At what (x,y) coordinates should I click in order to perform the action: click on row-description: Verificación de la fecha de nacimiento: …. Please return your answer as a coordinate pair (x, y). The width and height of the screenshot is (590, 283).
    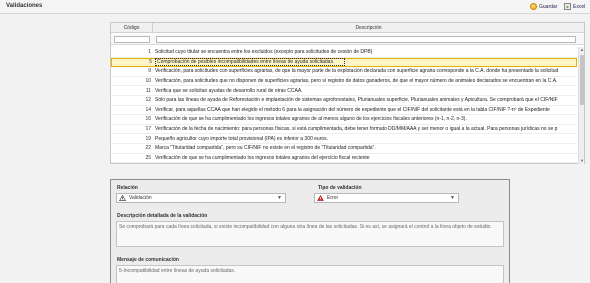
    Looking at the image, I should click on (356, 129).